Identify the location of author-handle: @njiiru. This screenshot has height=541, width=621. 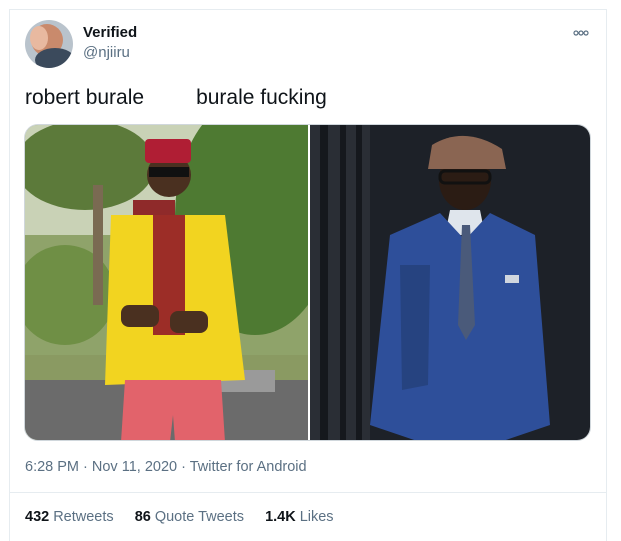
(106, 52).